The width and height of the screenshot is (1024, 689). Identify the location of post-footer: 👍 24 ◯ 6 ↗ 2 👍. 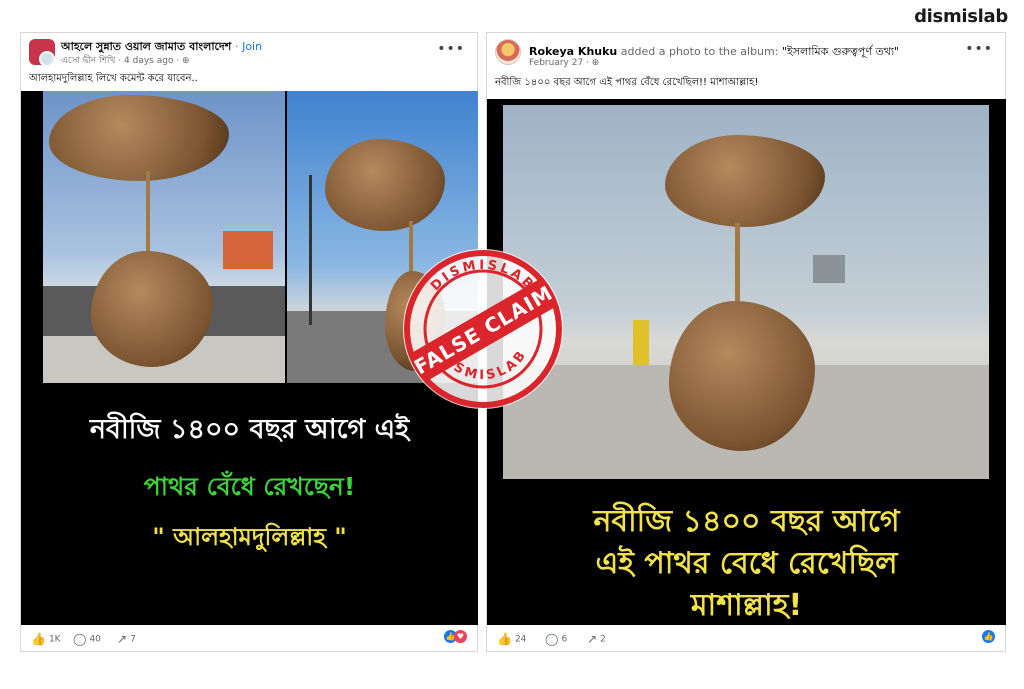
(746, 637).